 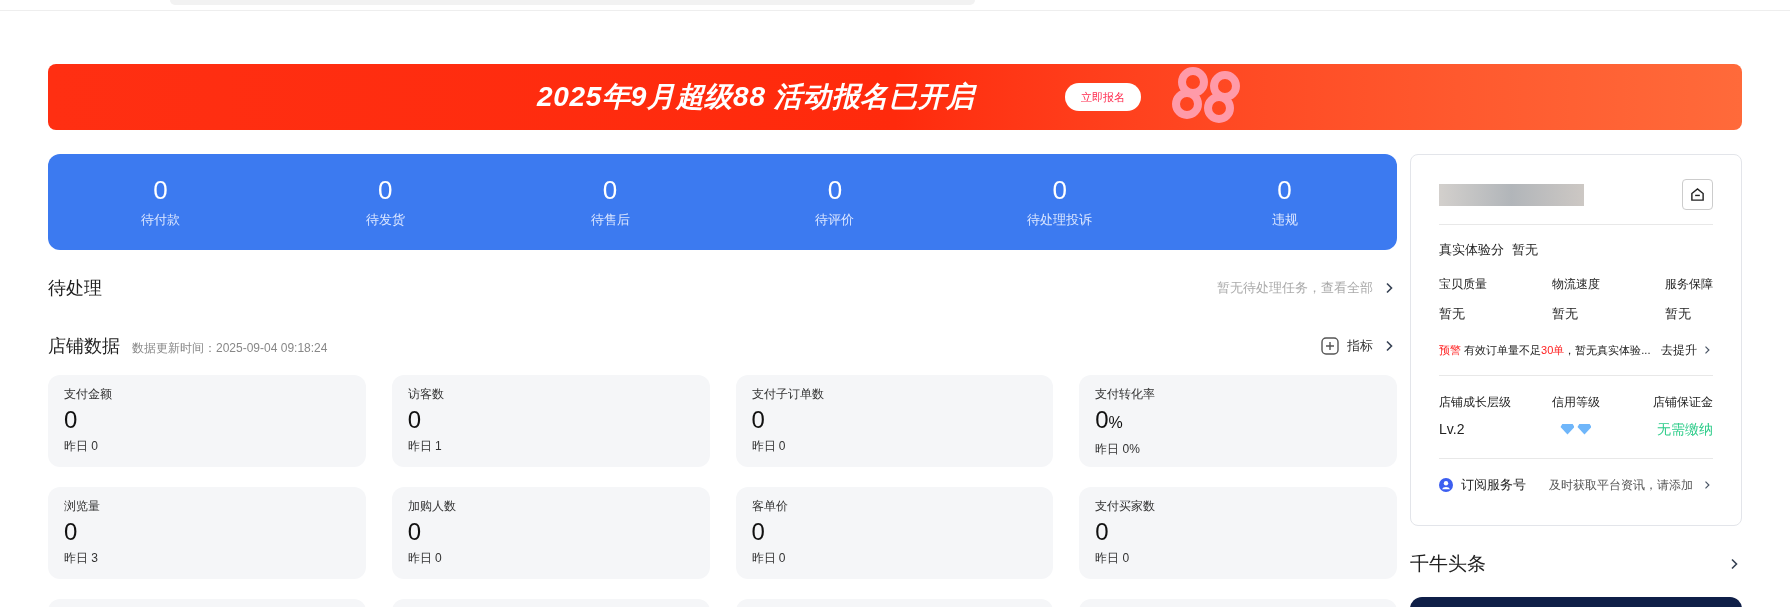 I want to click on metric-card: 加购人数 0 昨日 0, so click(x=550, y=533).